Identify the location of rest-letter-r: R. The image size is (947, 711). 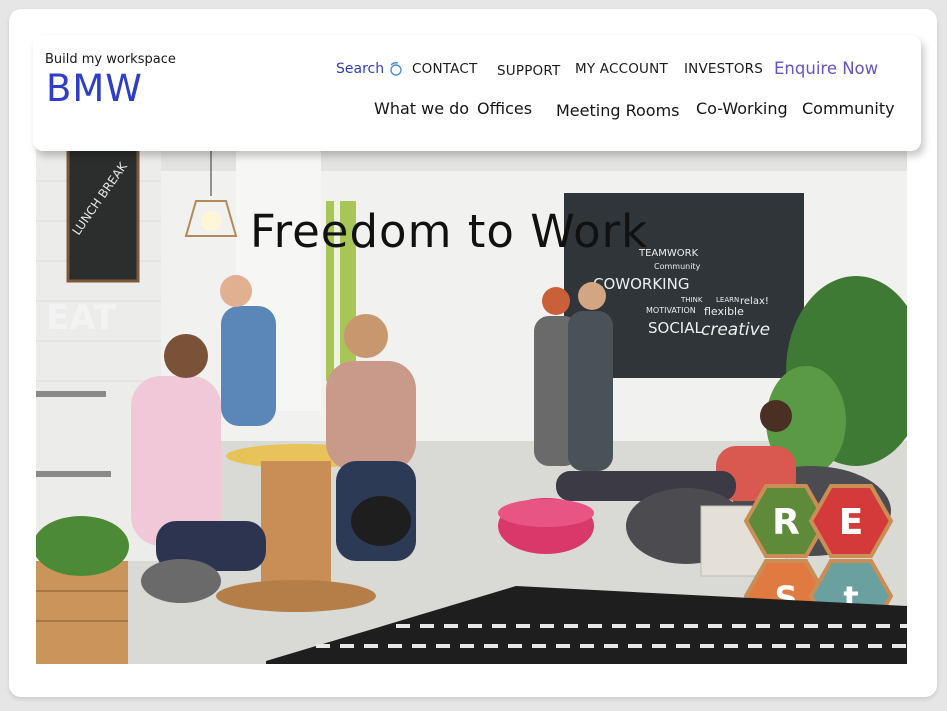
(786, 522).